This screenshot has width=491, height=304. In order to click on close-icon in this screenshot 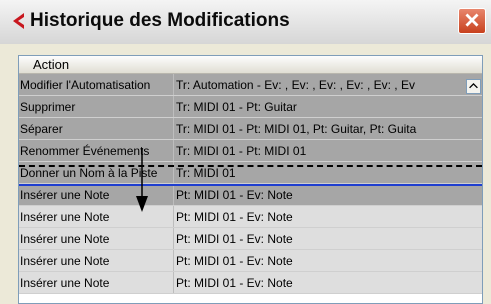, I will do `click(472, 20)`.